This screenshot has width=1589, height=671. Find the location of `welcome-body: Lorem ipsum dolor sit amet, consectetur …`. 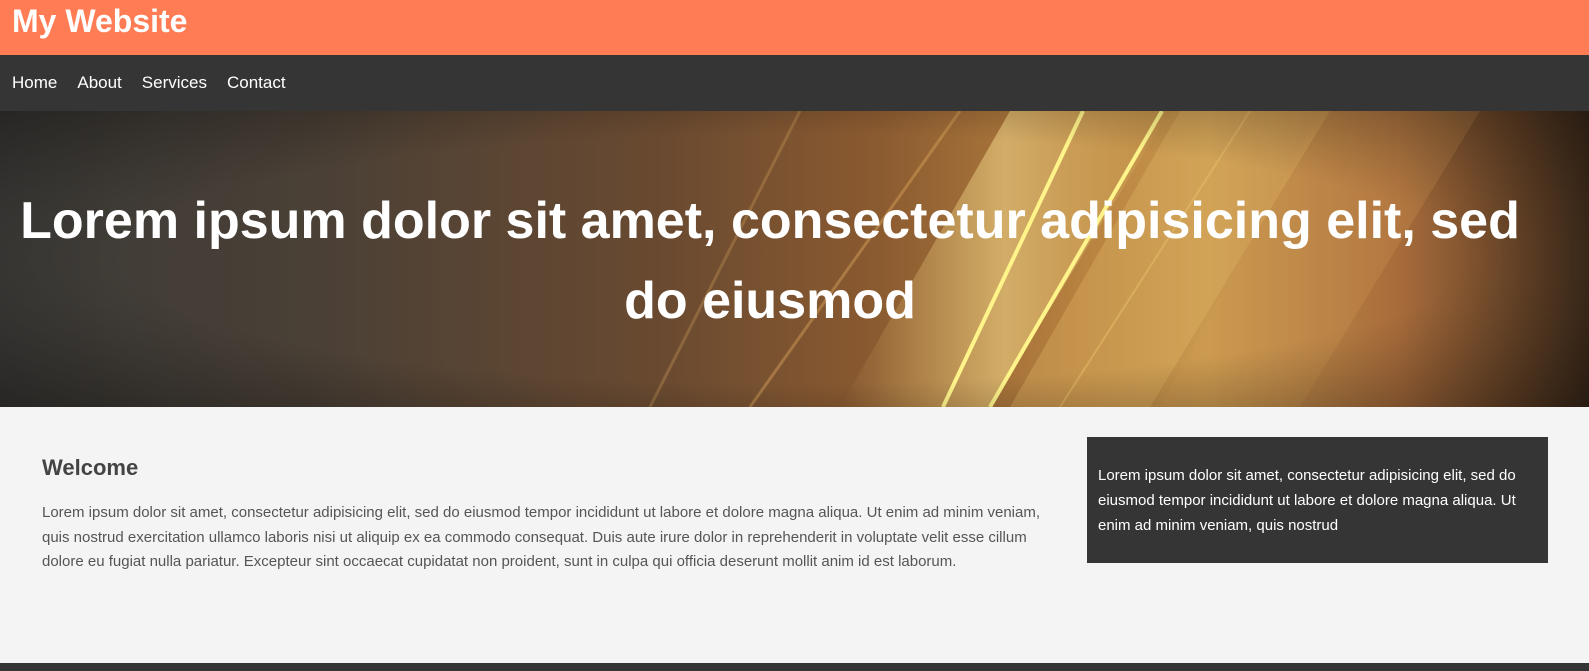

welcome-body: Lorem ipsum dolor sit amet, consectetur … is located at coordinates (541, 537).